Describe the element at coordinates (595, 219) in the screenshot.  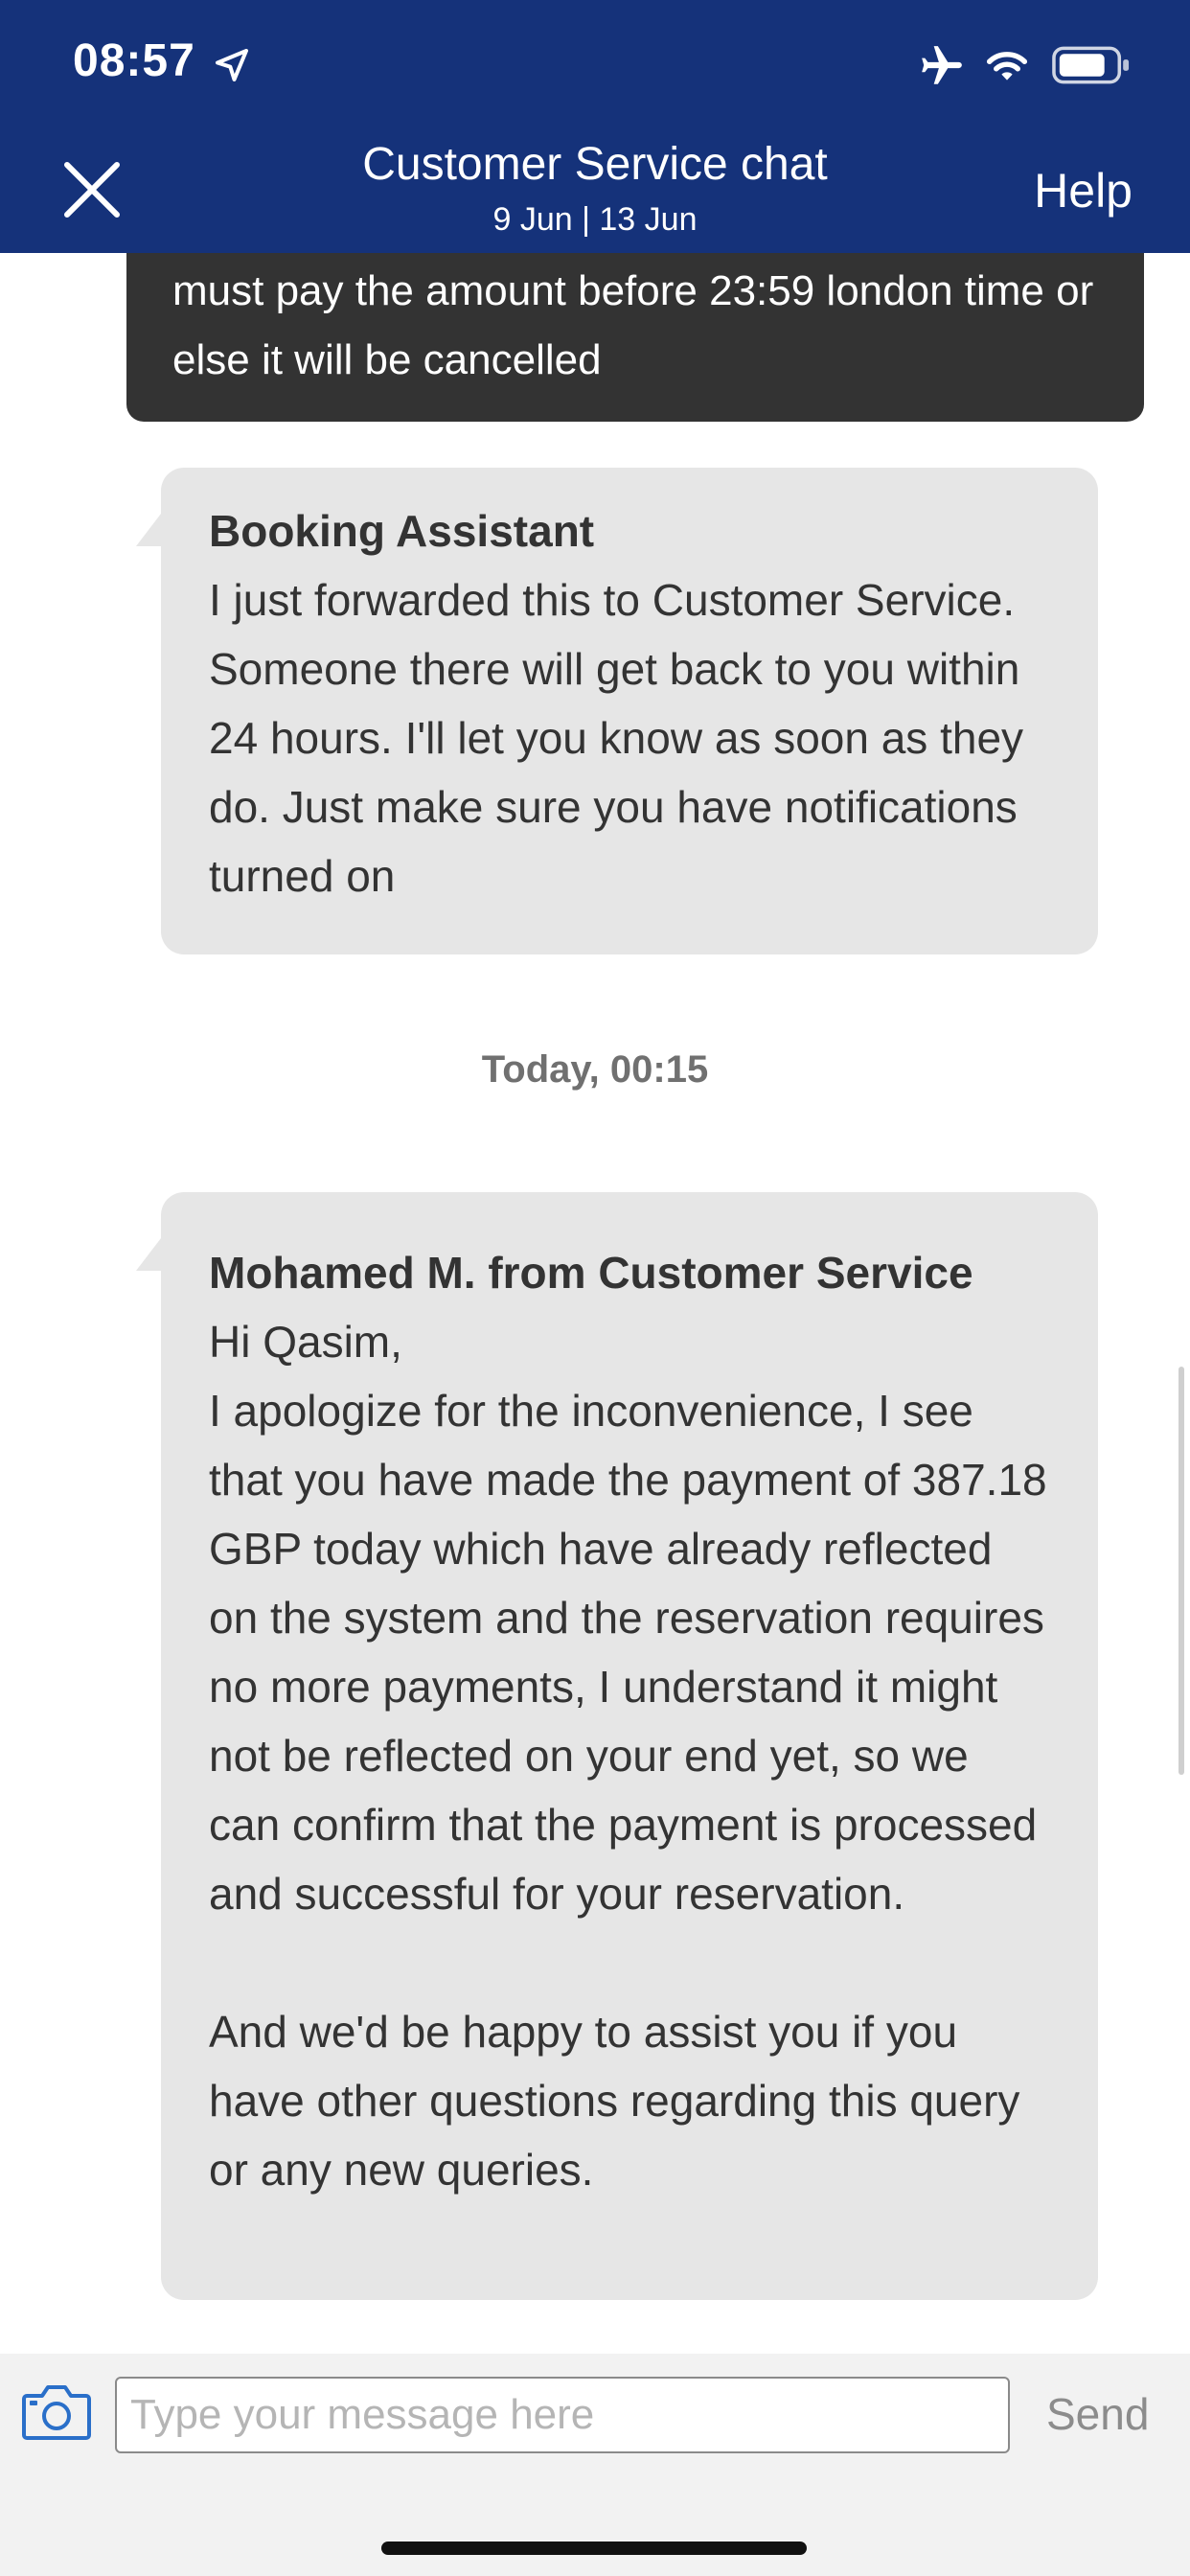
I see `chat-dates: 9 Jun | 13 Jun` at that location.